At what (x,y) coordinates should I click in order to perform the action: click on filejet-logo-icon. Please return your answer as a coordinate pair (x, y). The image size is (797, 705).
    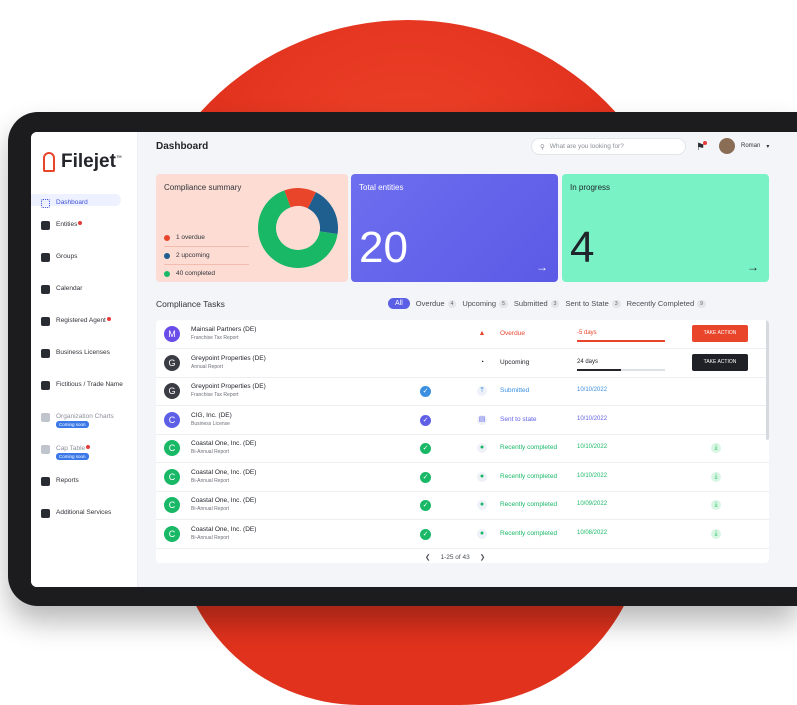
    Looking at the image, I should click on (49, 162).